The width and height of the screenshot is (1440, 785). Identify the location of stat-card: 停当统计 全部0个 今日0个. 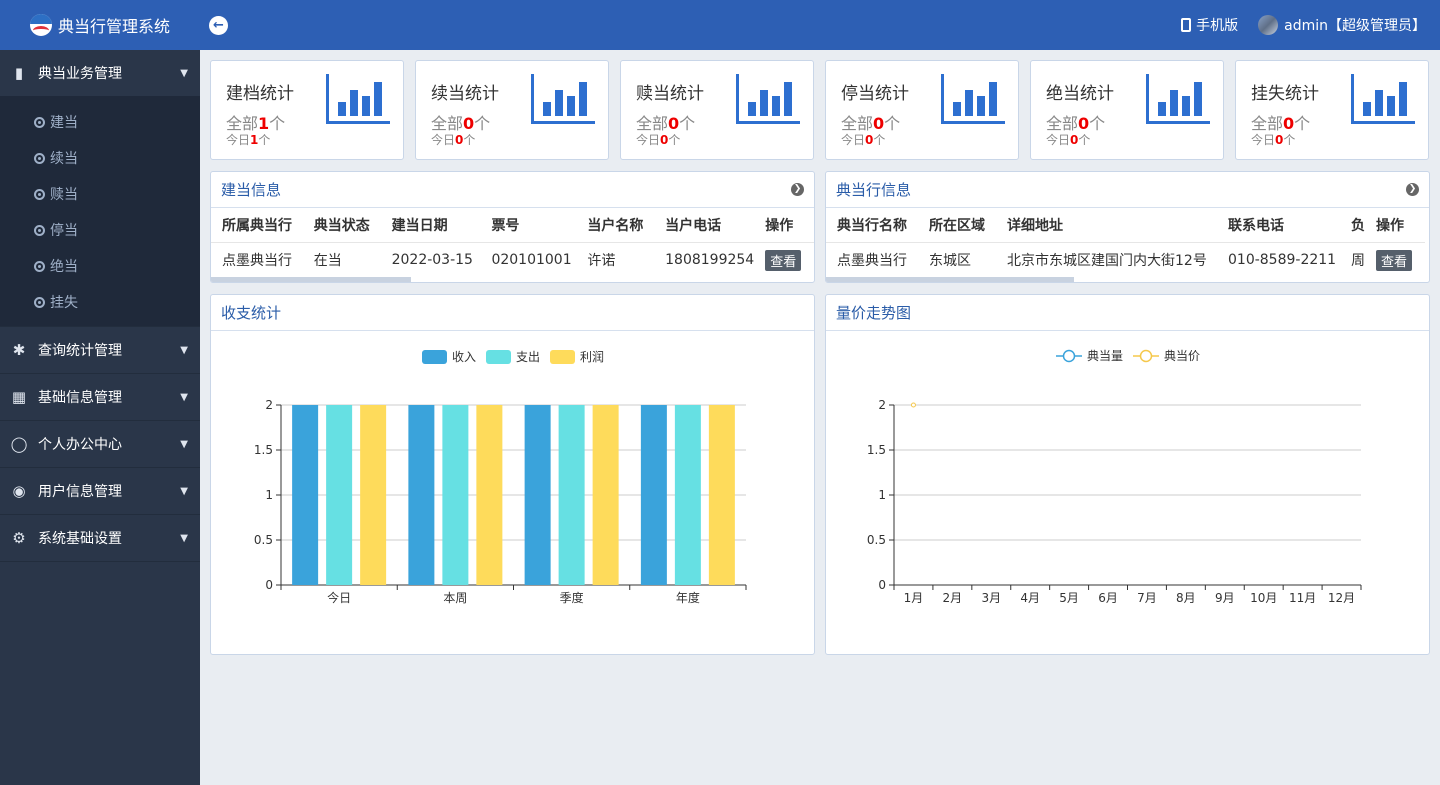
(922, 110).